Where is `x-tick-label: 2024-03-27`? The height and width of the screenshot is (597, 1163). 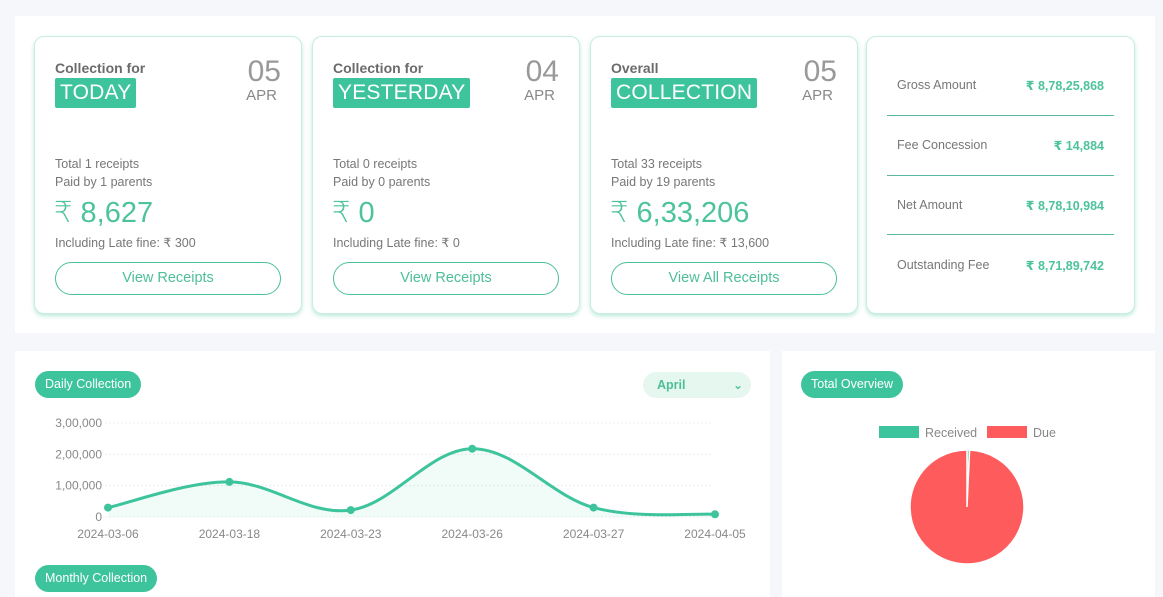
x-tick-label: 2024-03-27 is located at coordinates (594, 534).